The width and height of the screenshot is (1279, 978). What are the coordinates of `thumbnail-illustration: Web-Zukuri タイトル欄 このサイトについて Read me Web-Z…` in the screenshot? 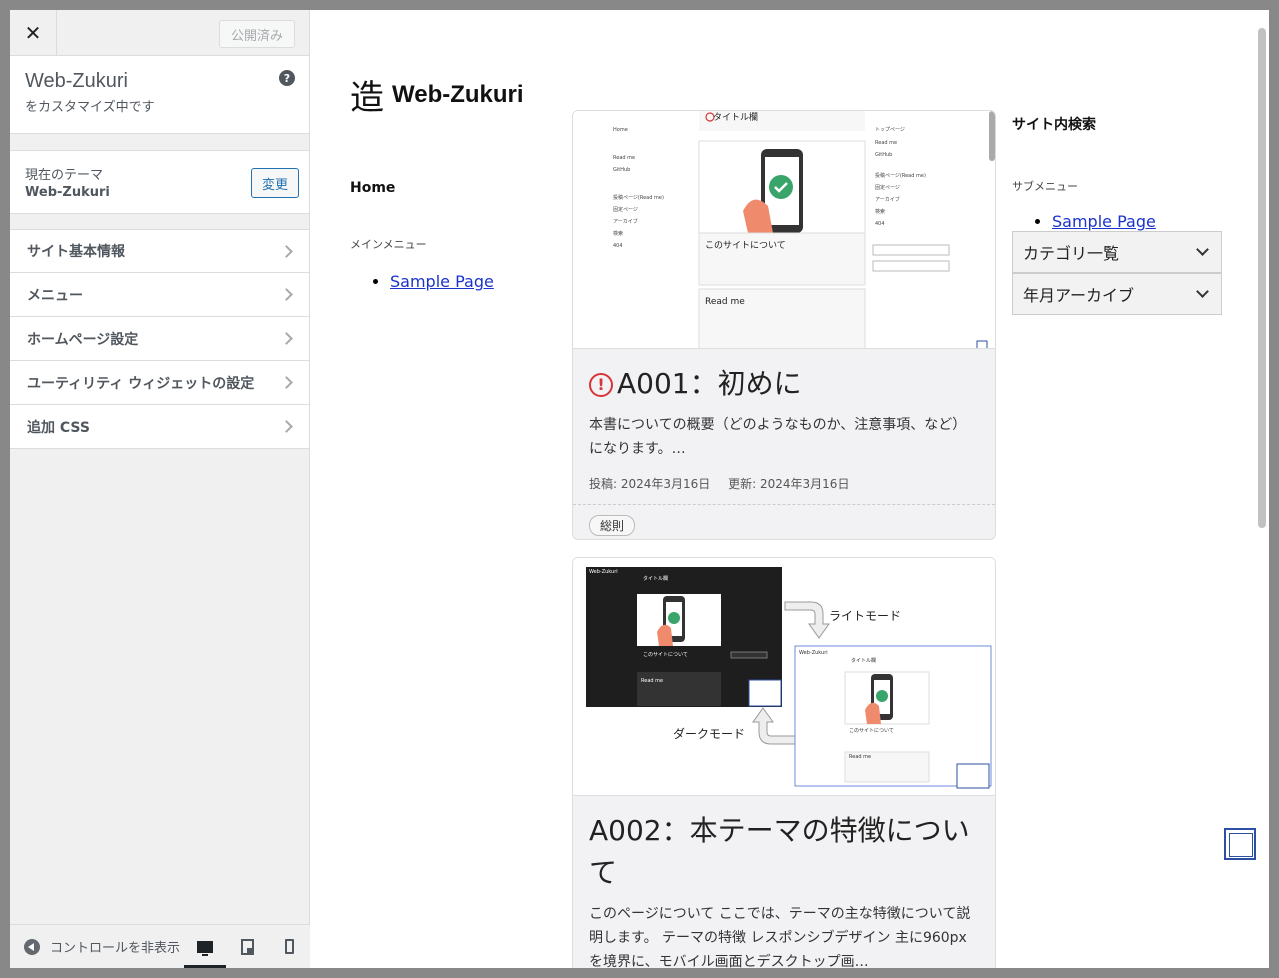 It's located at (784, 676).